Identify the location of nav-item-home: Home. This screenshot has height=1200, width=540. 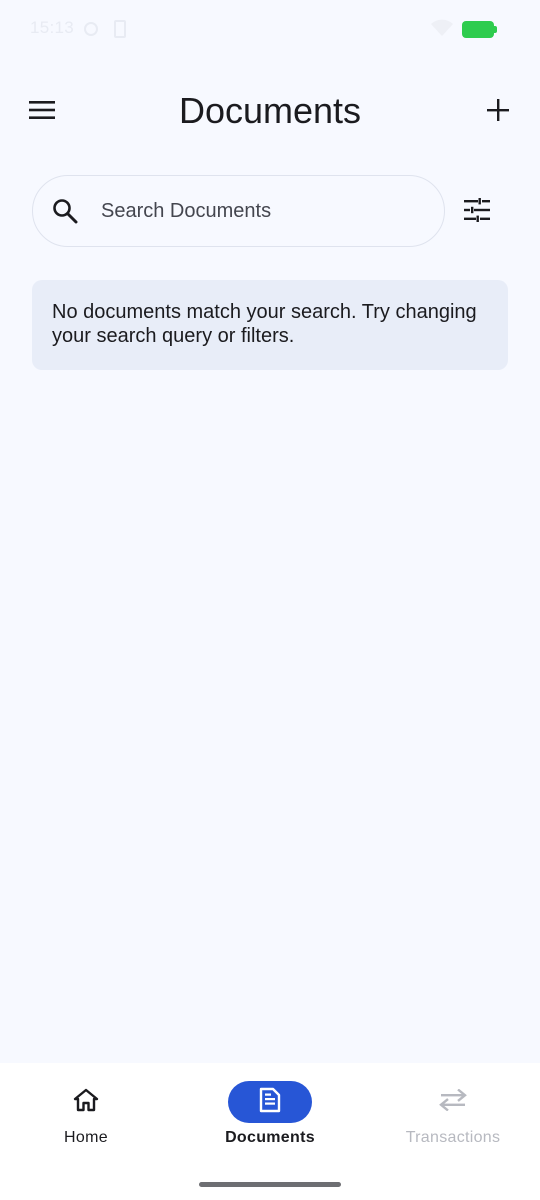
(88, 1121).